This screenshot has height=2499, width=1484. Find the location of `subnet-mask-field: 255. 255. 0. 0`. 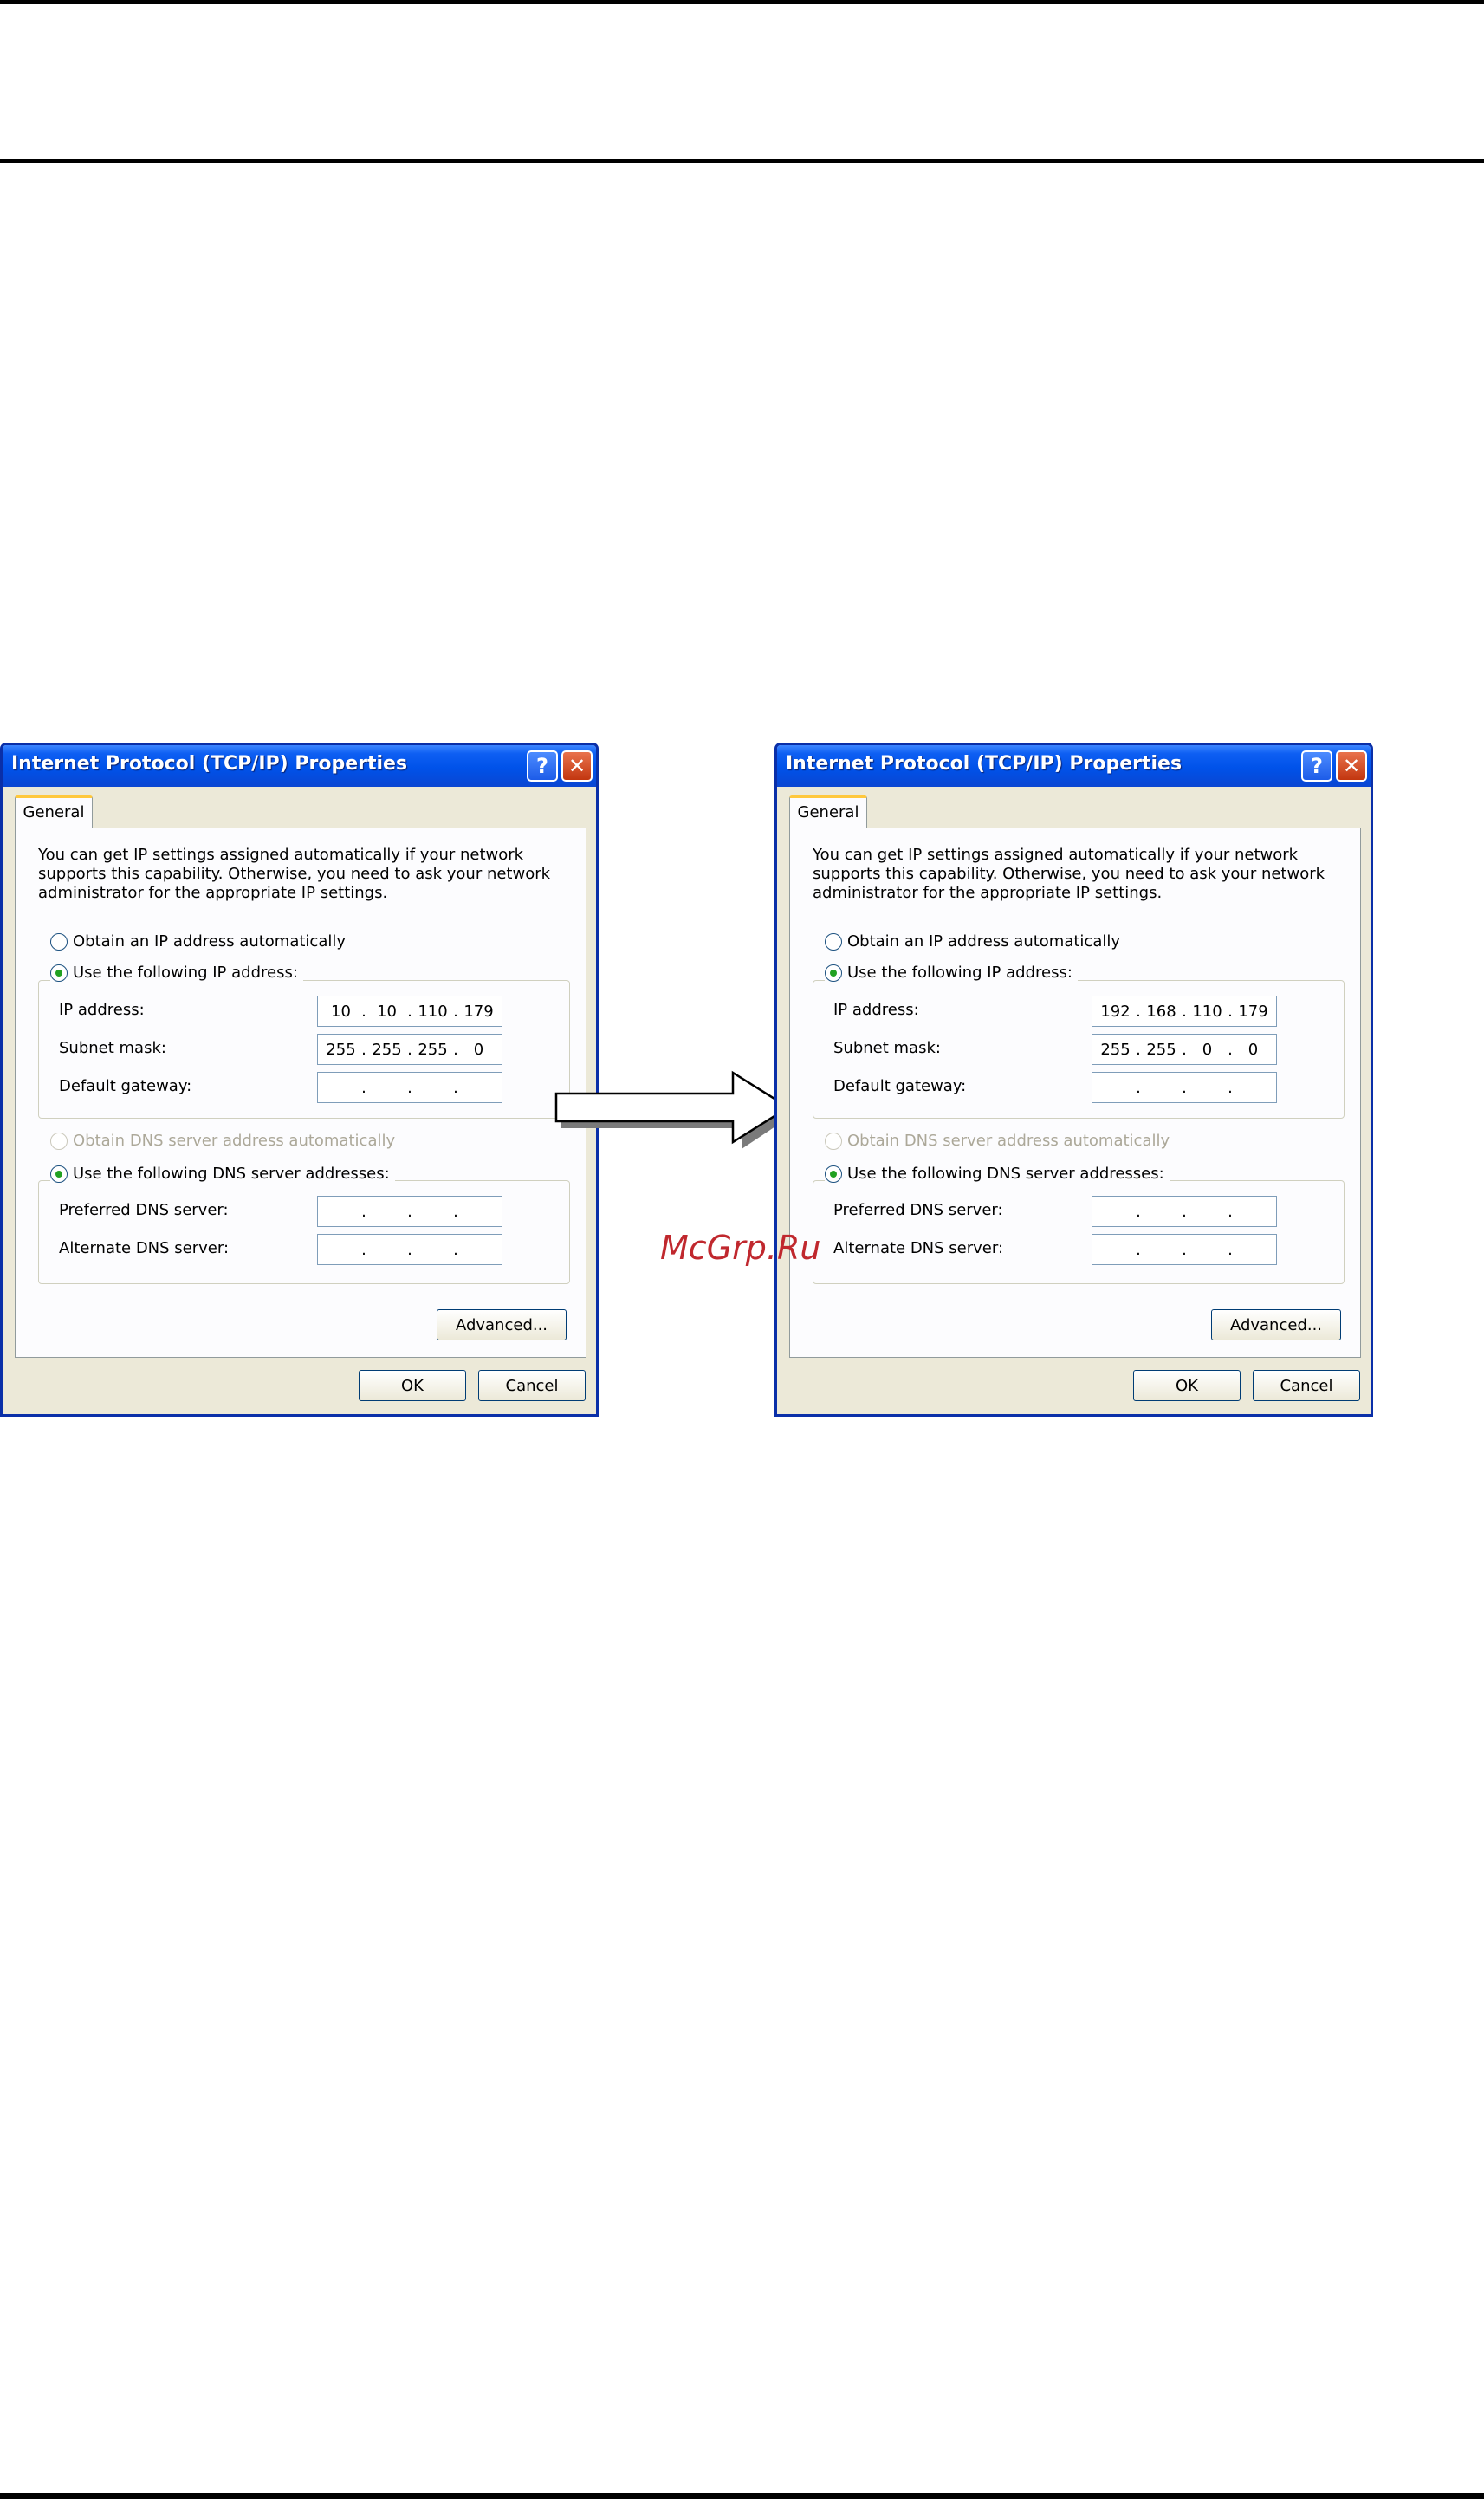

subnet-mask-field: 255. 255. 0. 0 is located at coordinates (1184, 1049).